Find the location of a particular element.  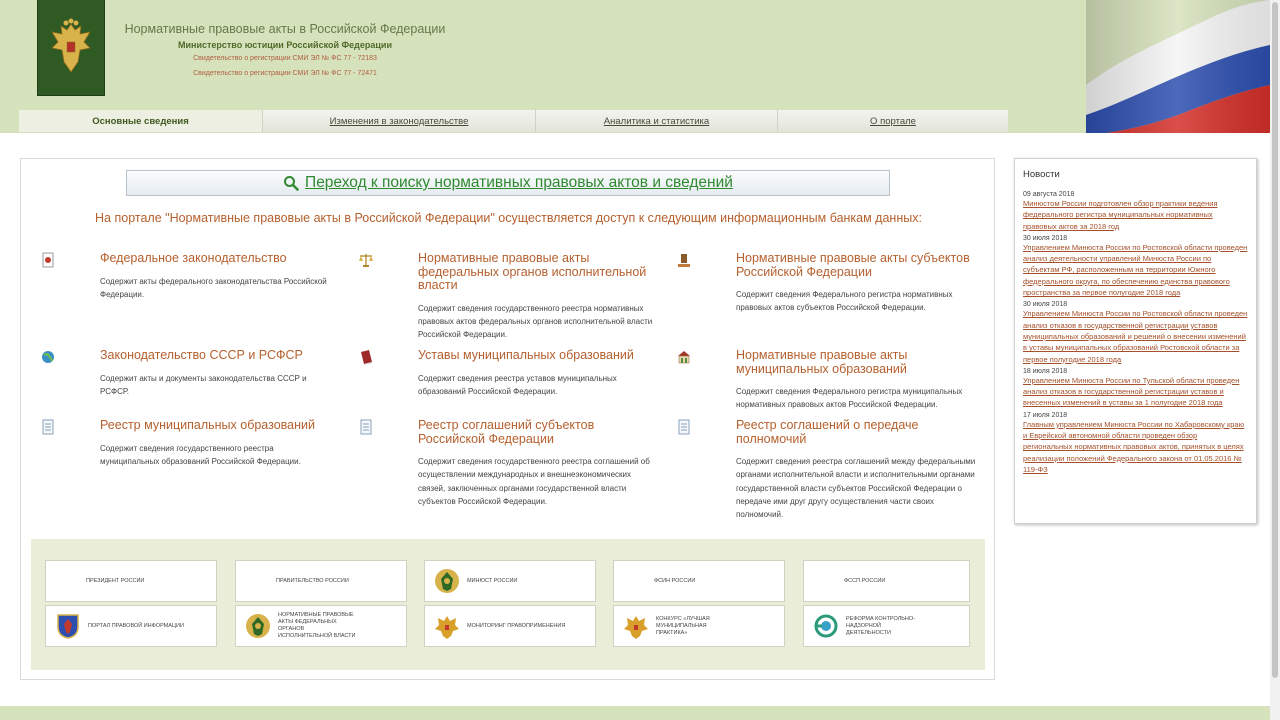

link-minjust: МИНЮСТ РОССИИ is located at coordinates (510, 581).